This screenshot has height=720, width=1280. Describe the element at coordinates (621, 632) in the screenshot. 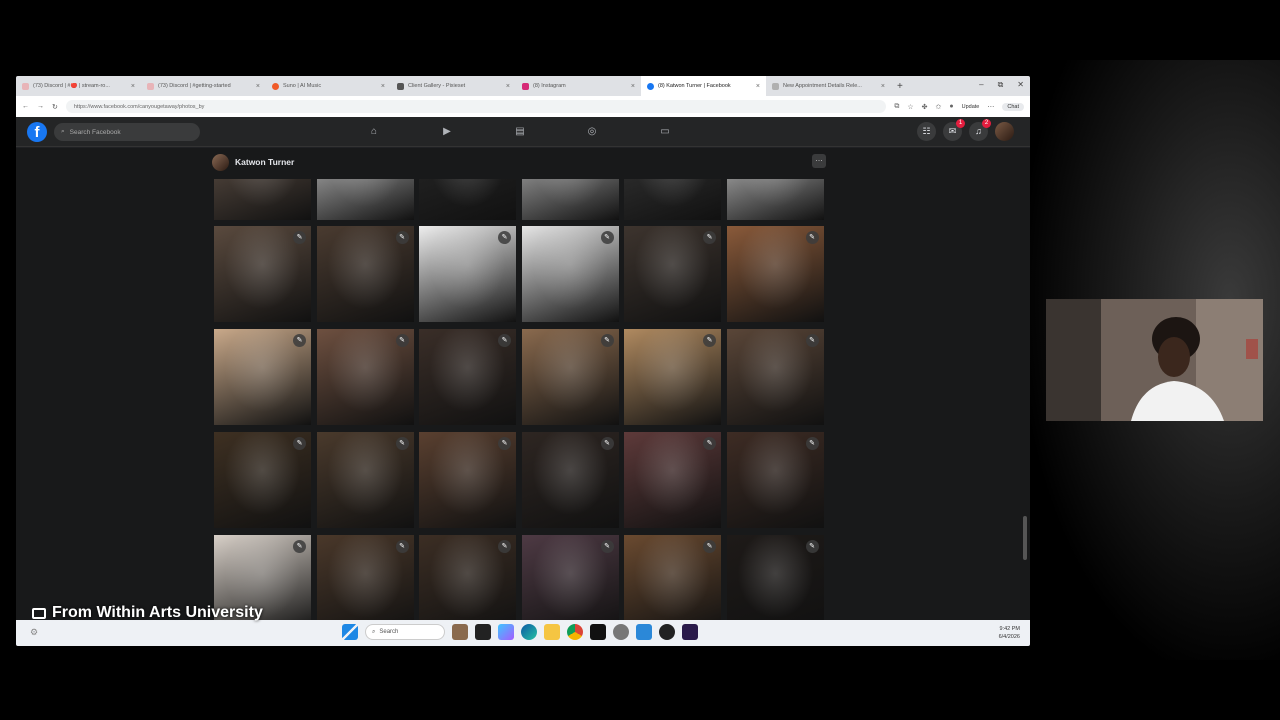

I see `settings-icon` at that location.